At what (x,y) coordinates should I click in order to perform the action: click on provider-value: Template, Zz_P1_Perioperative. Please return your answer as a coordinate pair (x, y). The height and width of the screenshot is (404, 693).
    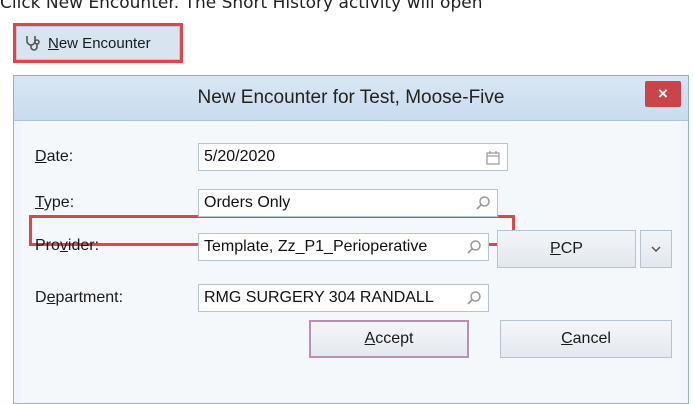
    Looking at the image, I should click on (316, 246).